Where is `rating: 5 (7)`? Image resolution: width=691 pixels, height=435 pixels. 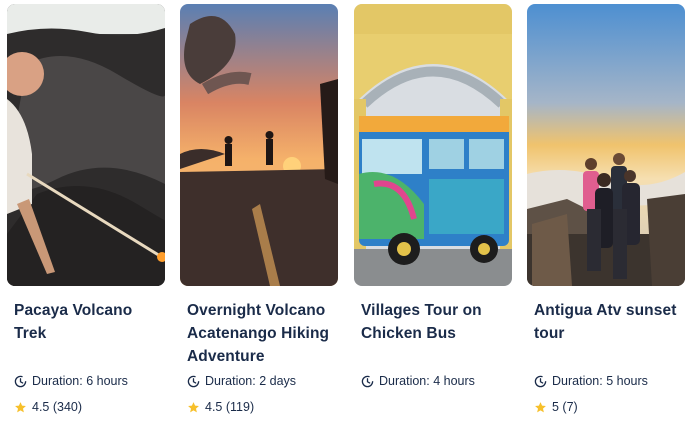 rating: 5 (7) is located at coordinates (556, 407).